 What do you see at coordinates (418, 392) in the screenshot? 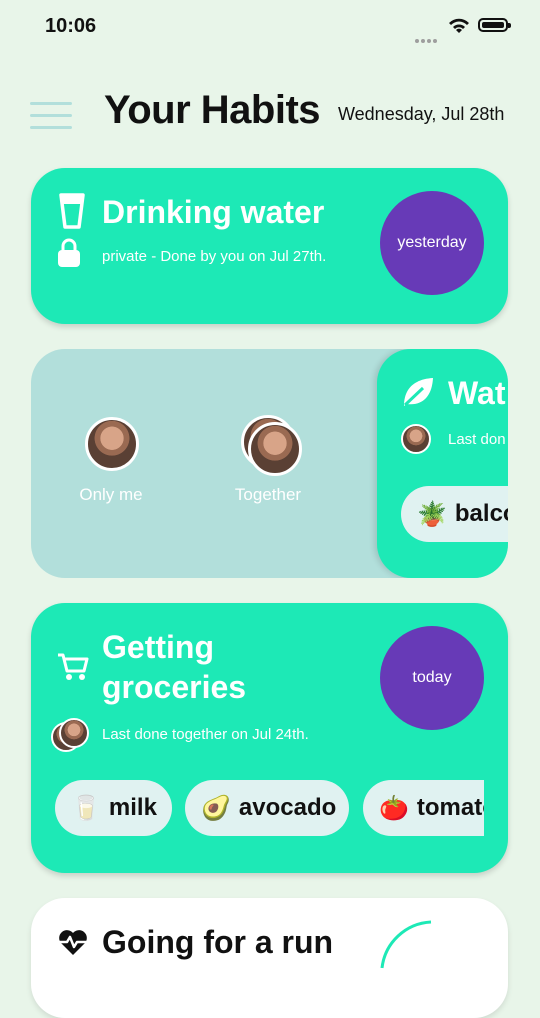
I see `leaf-icon` at bounding box center [418, 392].